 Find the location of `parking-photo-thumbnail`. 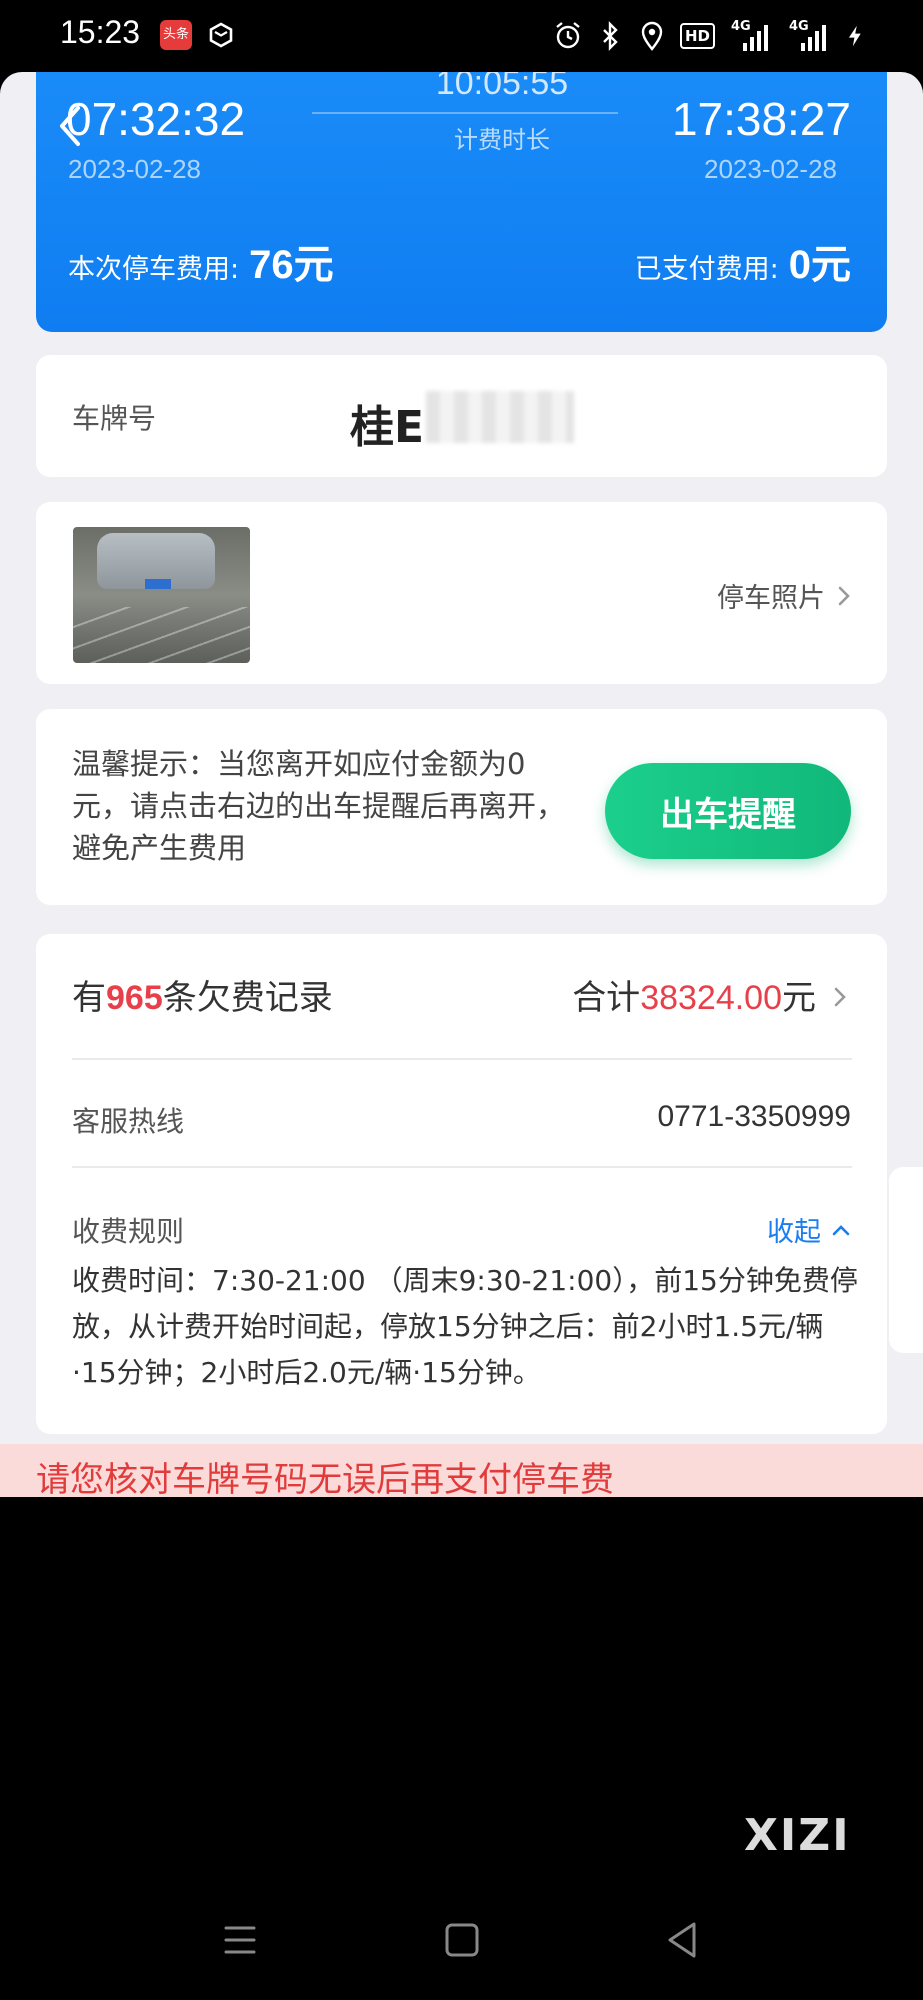

parking-photo-thumbnail is located at coordinates (161, 595).